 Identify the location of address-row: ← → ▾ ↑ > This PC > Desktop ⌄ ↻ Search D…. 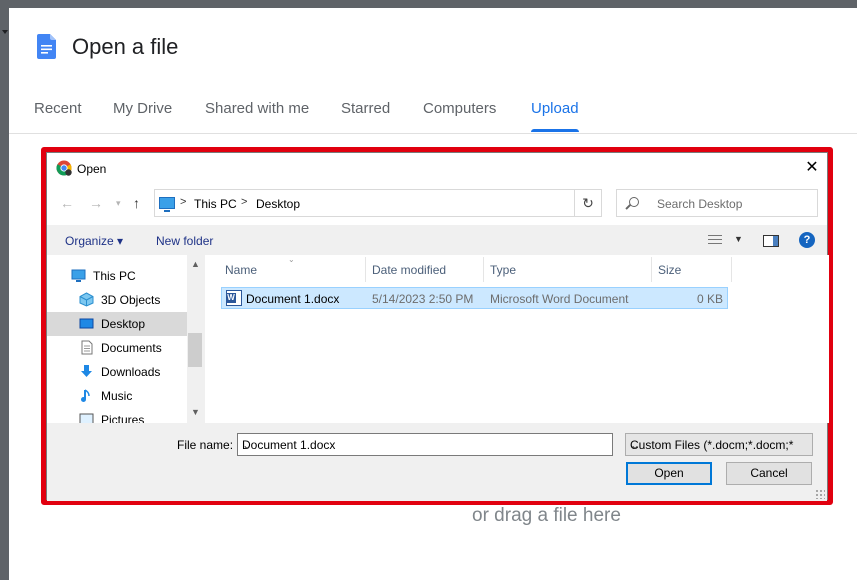
(437, 204).